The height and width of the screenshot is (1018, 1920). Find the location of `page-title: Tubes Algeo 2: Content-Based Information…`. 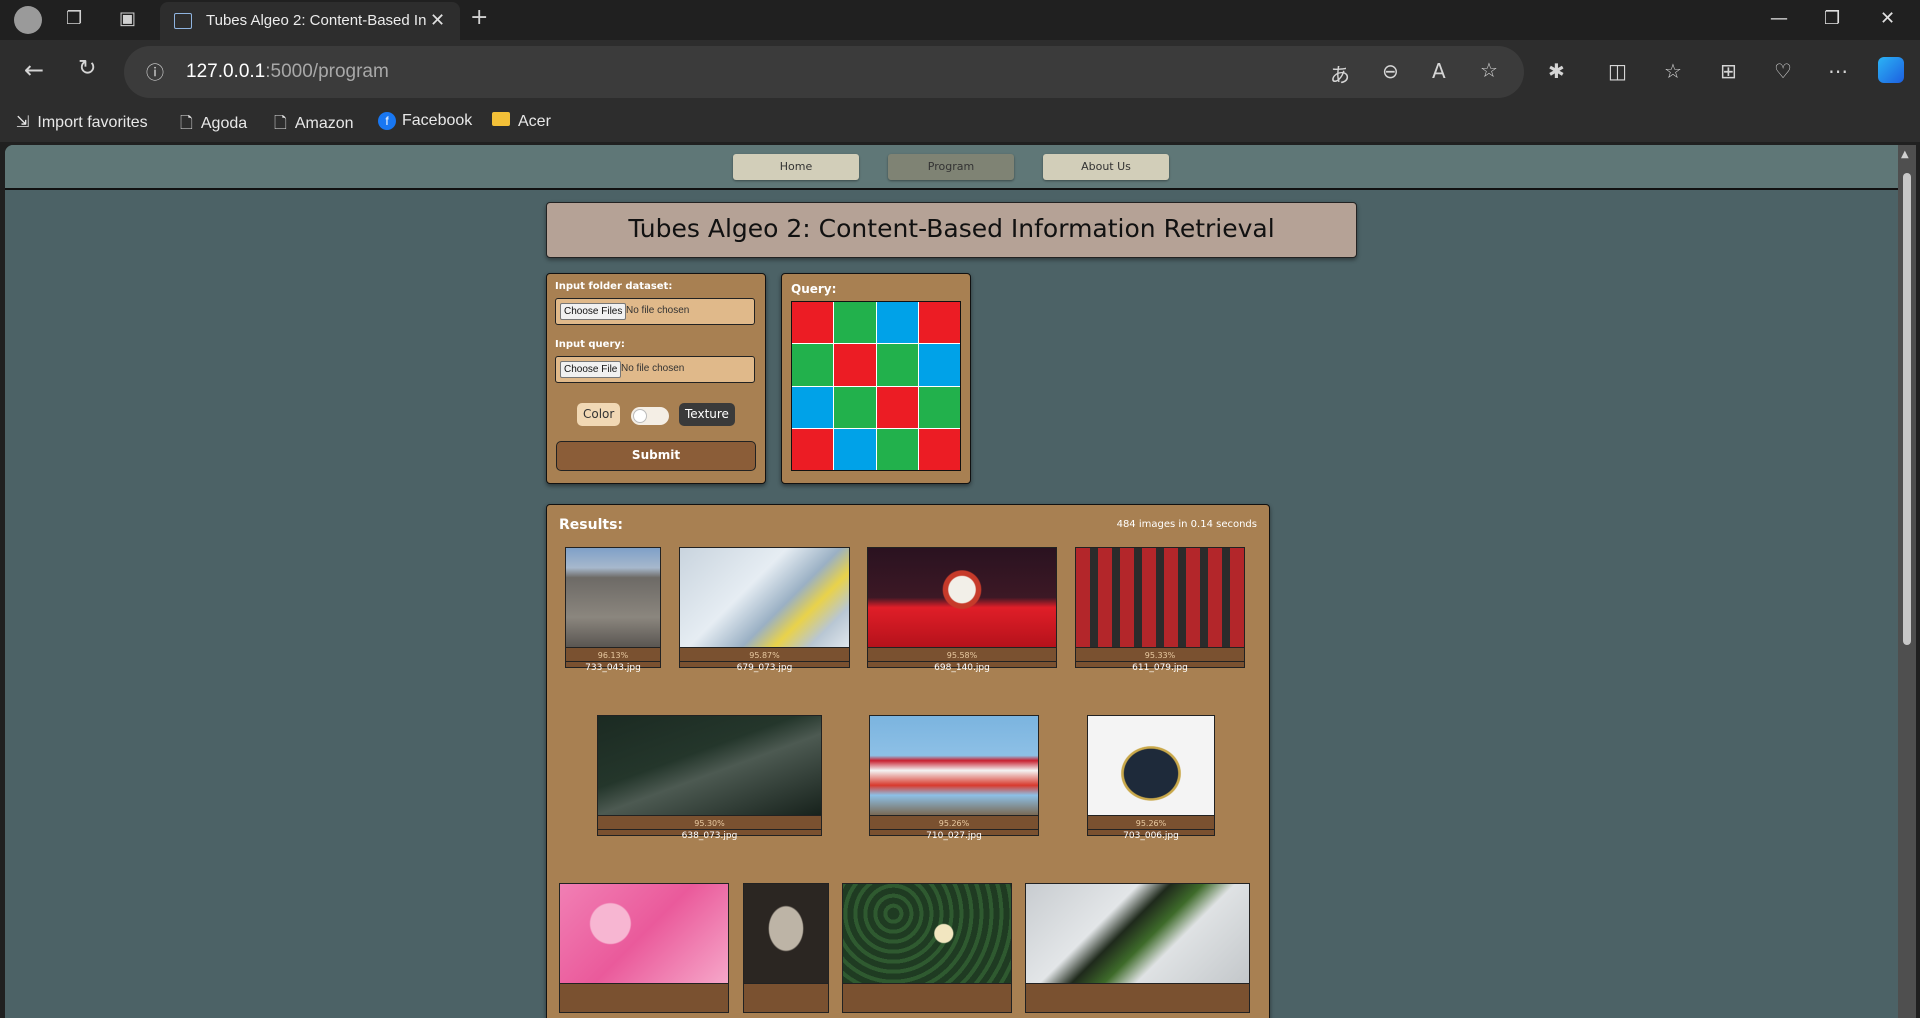

page-title: Tubes Algeo 2: Content-Based Information… is located at coordinates (951, 230).